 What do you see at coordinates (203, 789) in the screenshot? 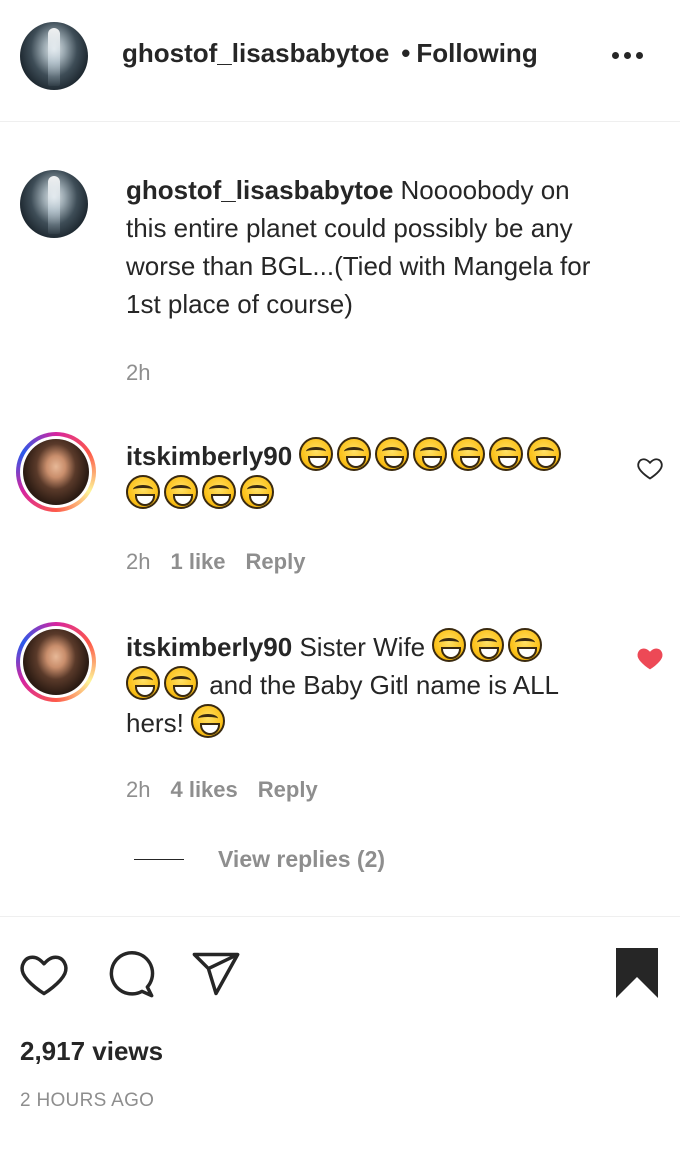
I see `comment-2-likes: 4 likes` at bounding box center [203, 789].